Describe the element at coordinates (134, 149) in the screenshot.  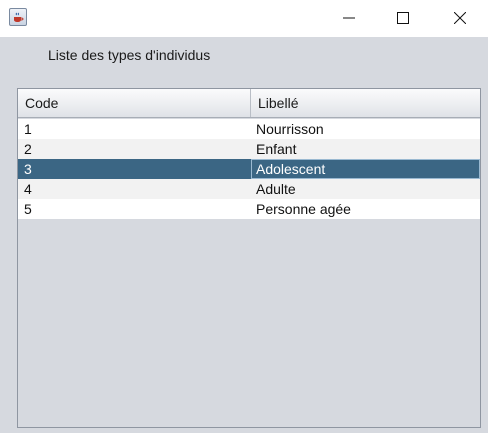
I see `cell-code: 2` at that location.